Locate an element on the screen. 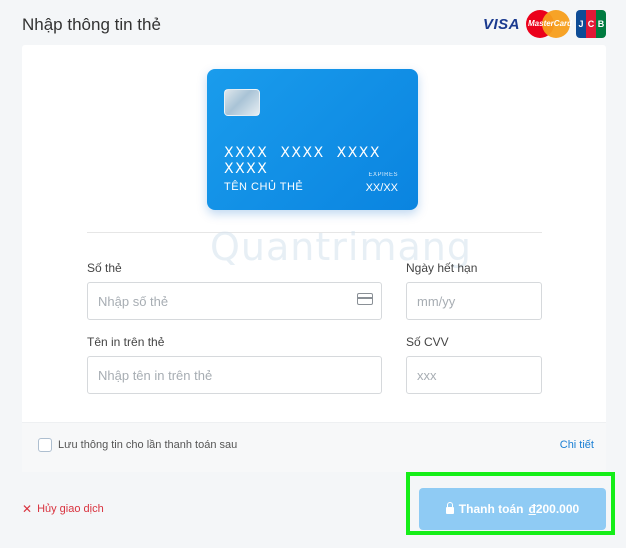 This screenshot has height=548, width=626. cvv-label: Số CVV is located at coordinates (427, 342).